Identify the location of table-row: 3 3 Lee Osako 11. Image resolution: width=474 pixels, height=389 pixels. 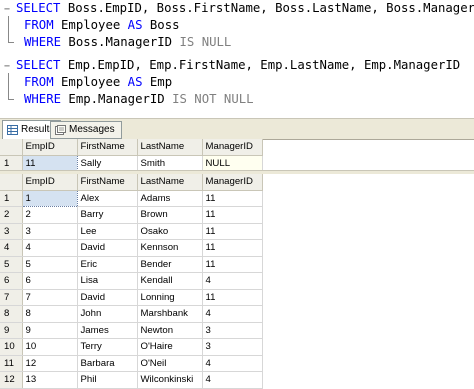
(131, 231).